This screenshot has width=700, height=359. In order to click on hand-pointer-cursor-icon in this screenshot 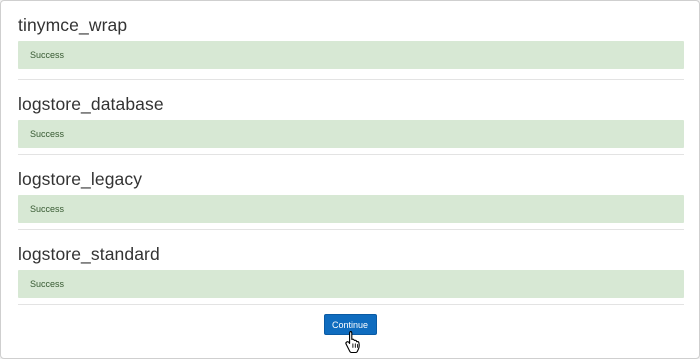, I will do `click(352, 342)`.